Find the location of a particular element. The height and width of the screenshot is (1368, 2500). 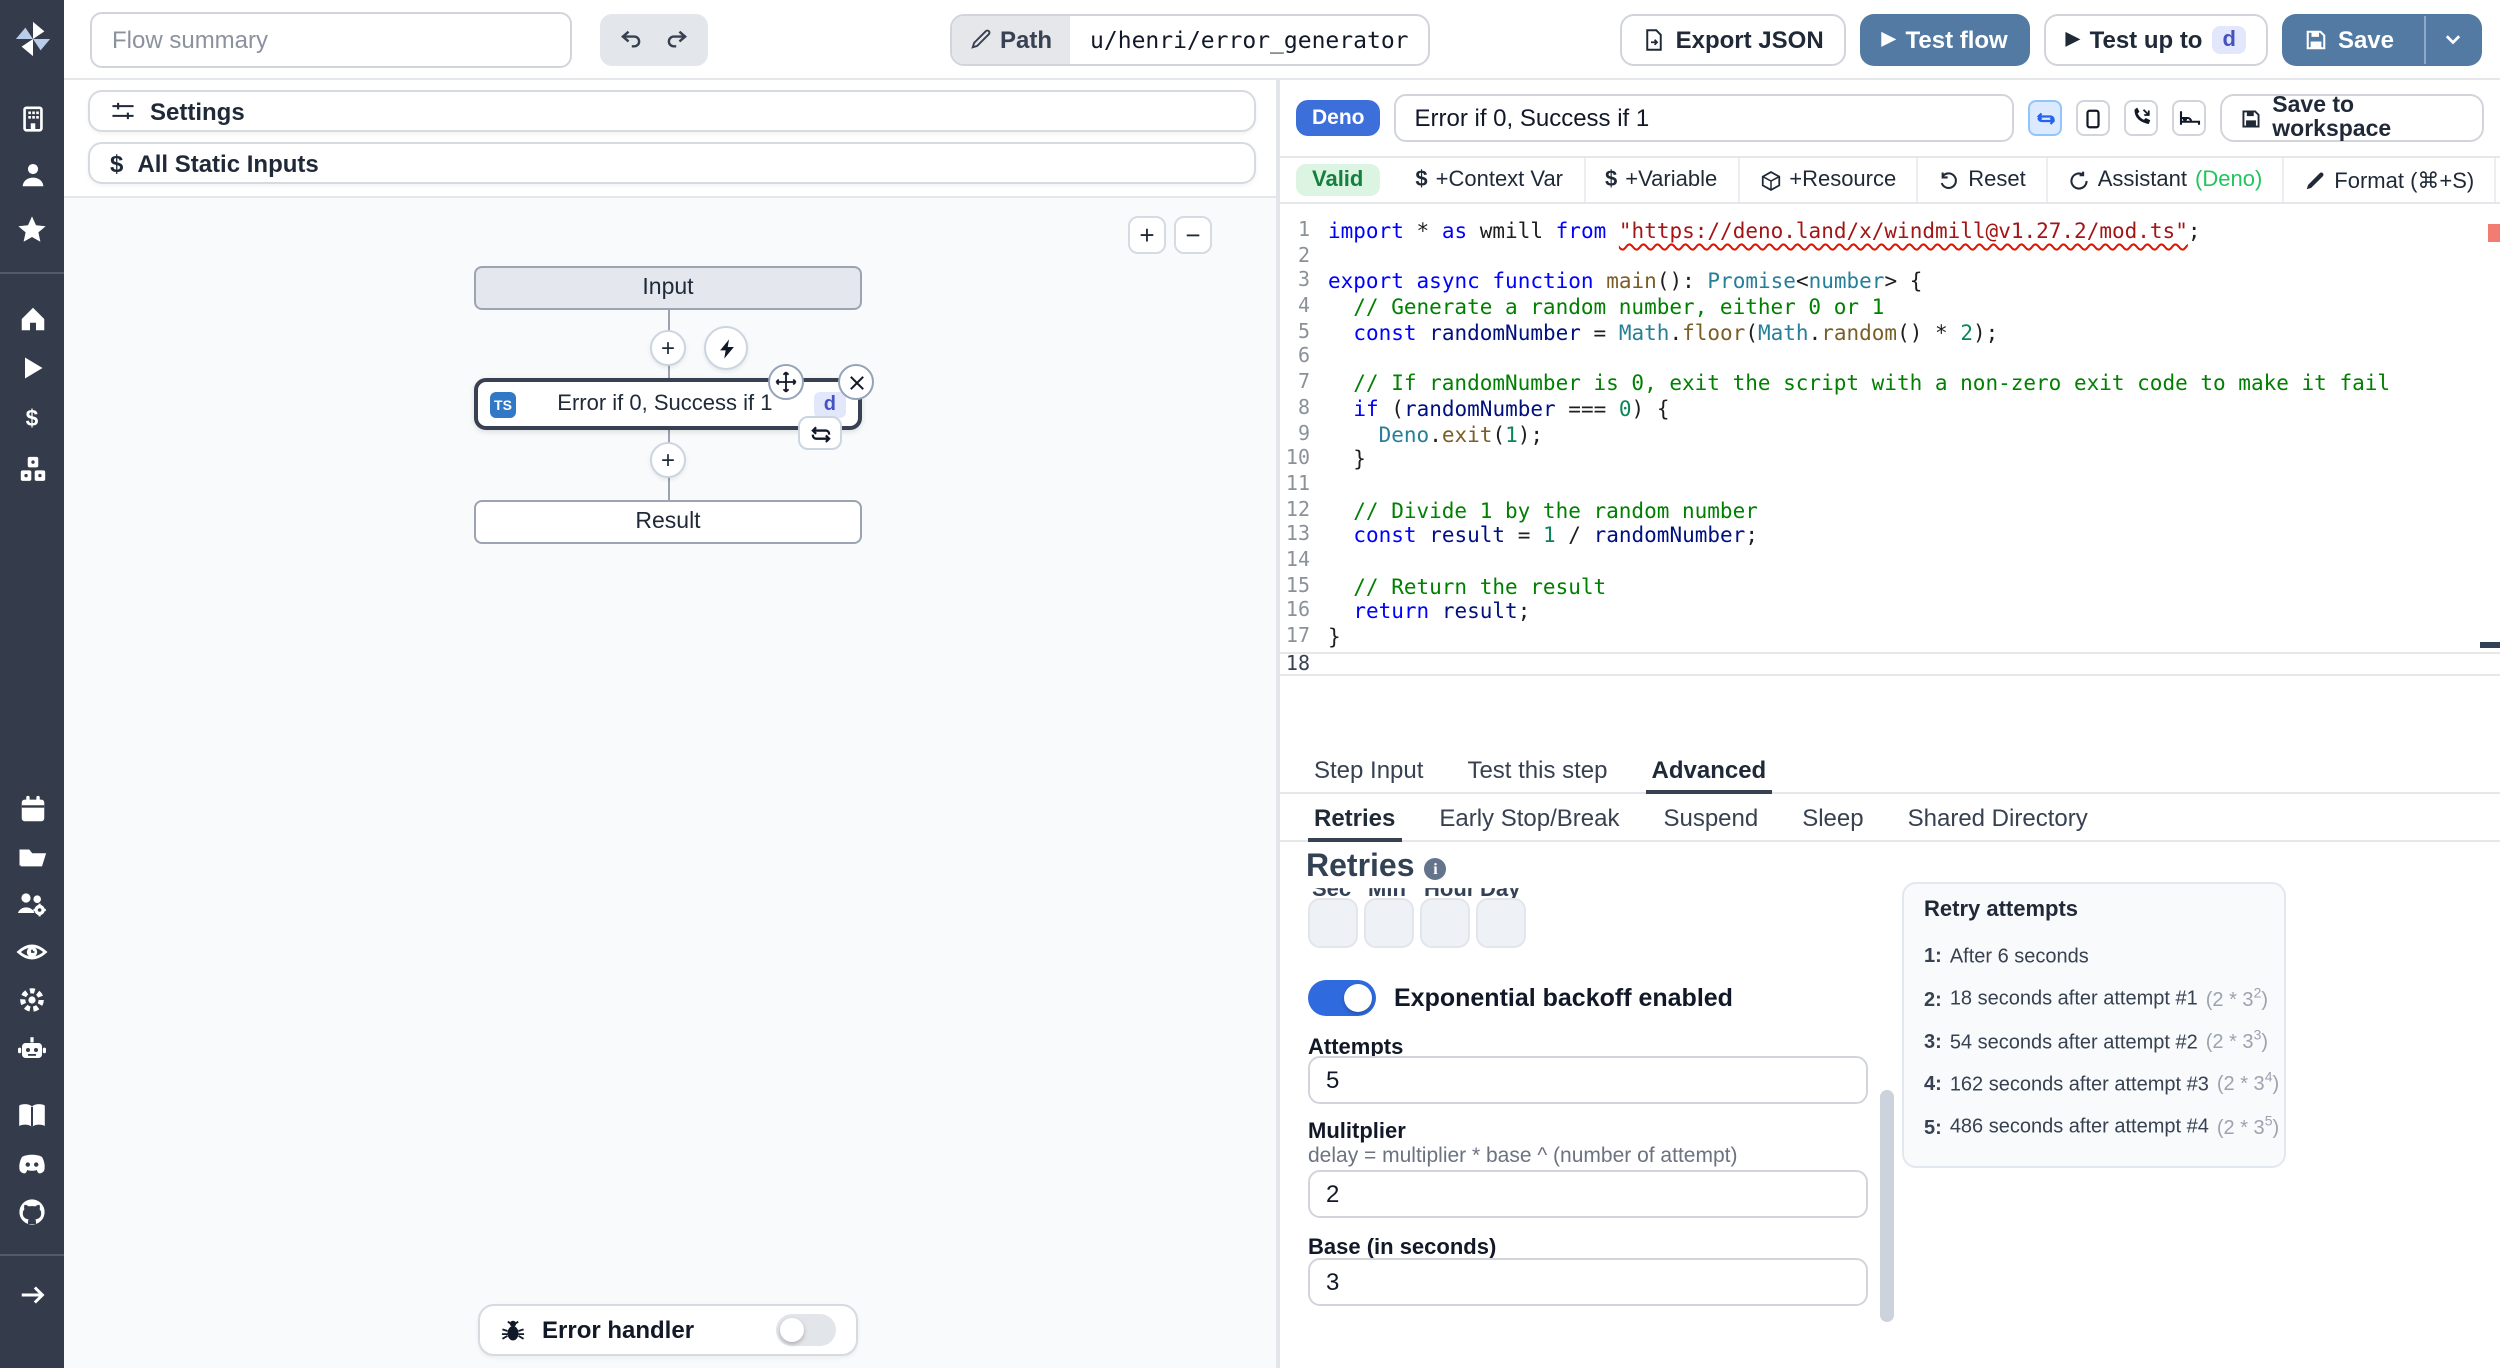

tab-step-input: Step Input is located at coordinates (1368, 769).